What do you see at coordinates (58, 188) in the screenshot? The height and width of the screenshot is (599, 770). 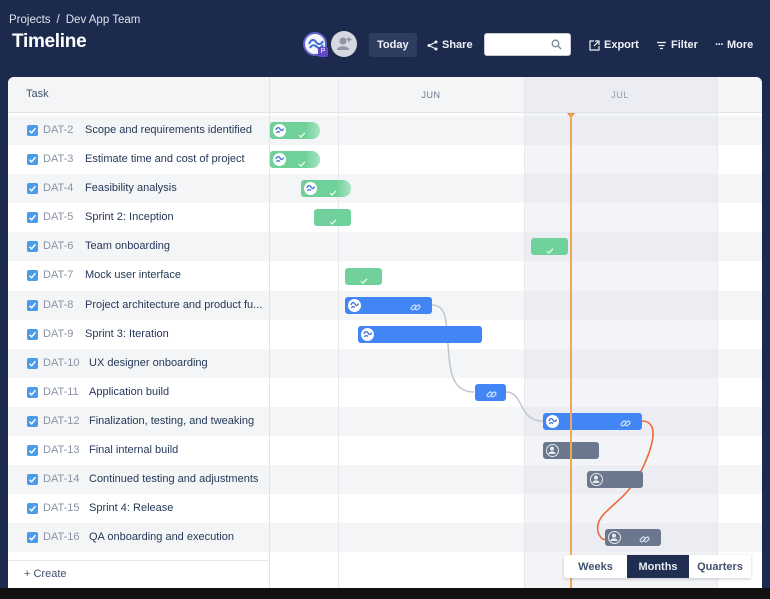 I see `task-key: DAT-4` at bounding box center [58, 188].